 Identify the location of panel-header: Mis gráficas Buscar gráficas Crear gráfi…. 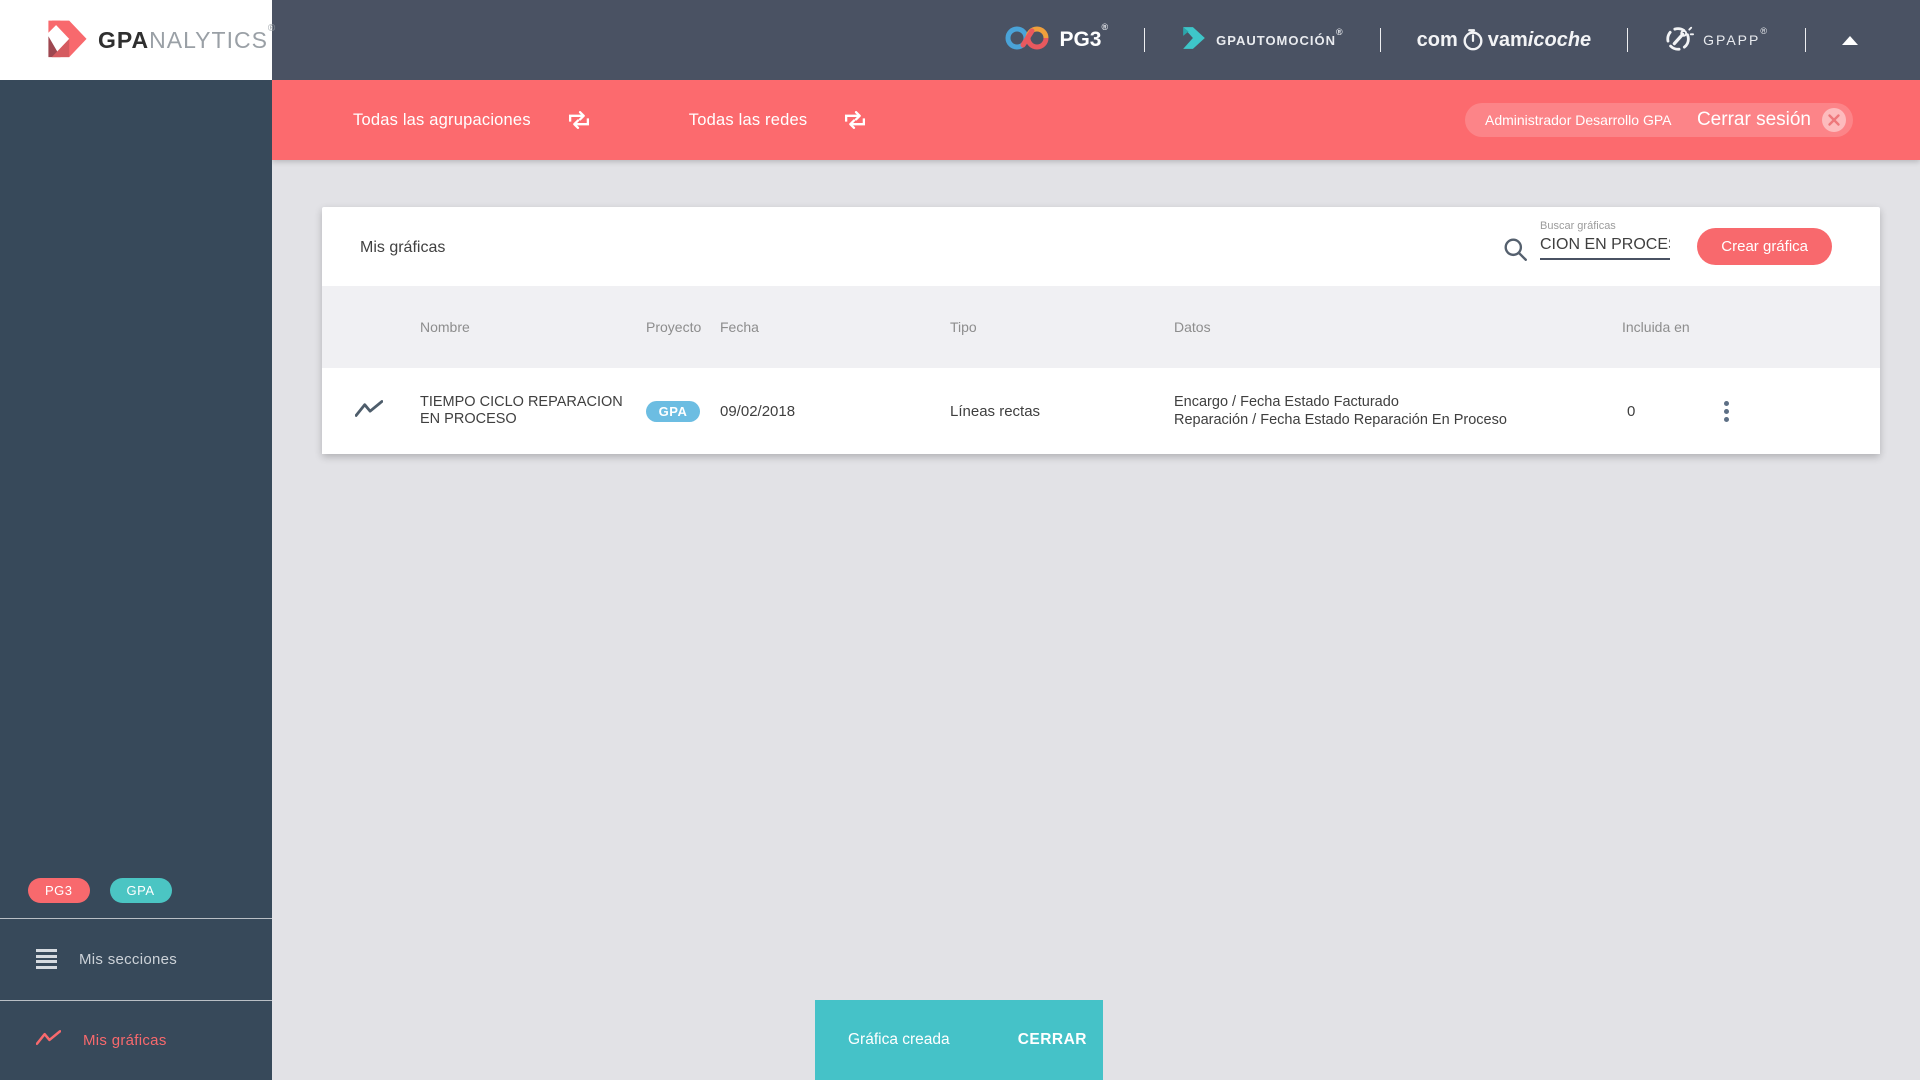
(1101, 246).